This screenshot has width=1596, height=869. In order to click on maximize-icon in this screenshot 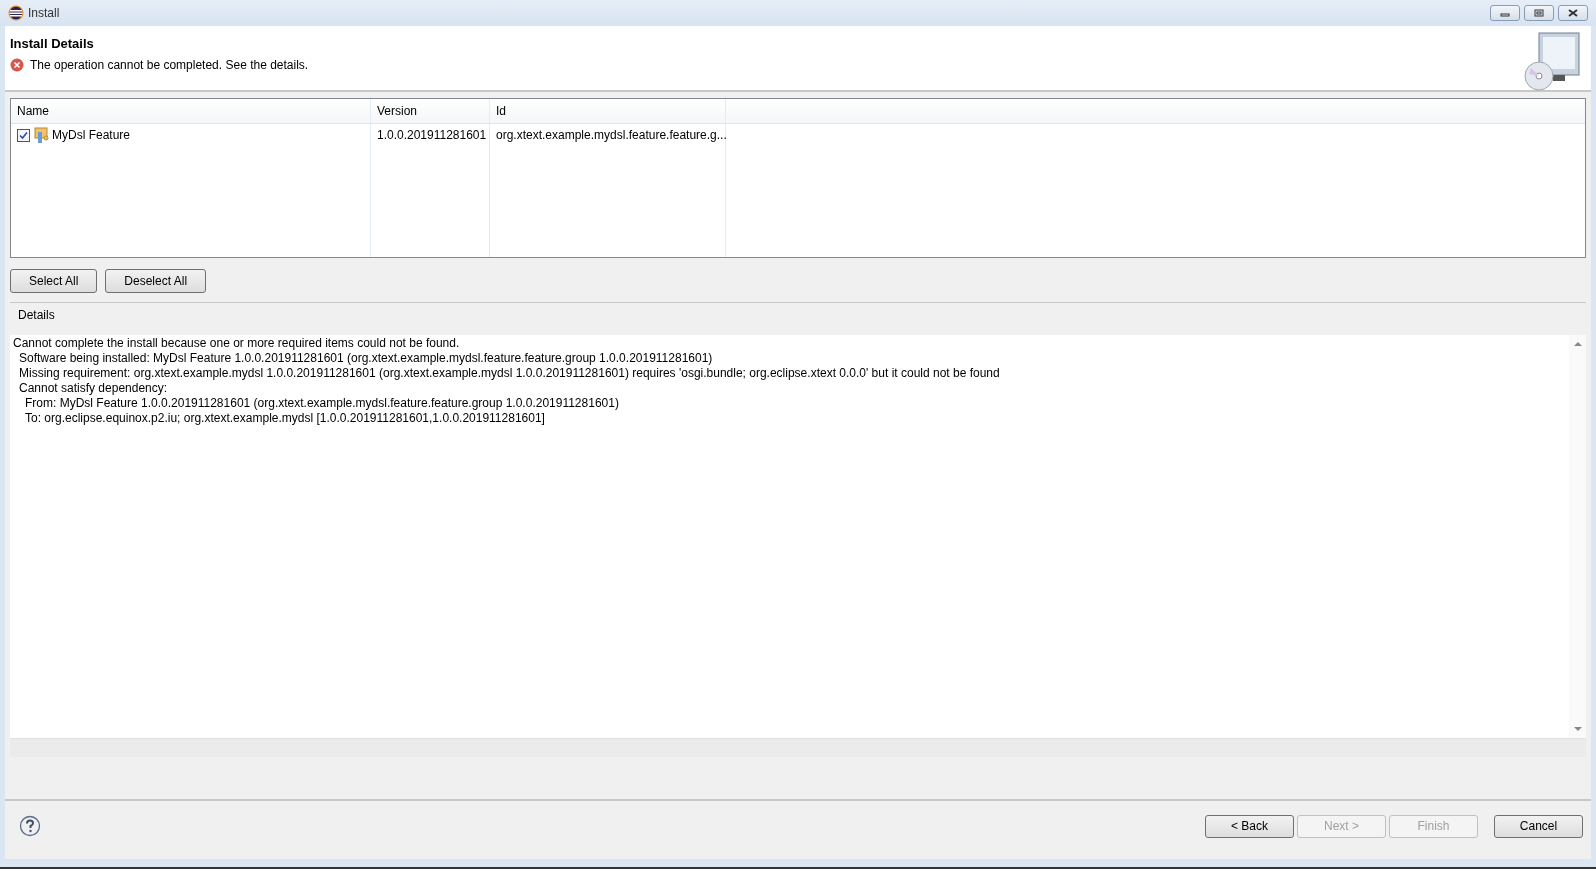, I will do `click(1539, 13)`.